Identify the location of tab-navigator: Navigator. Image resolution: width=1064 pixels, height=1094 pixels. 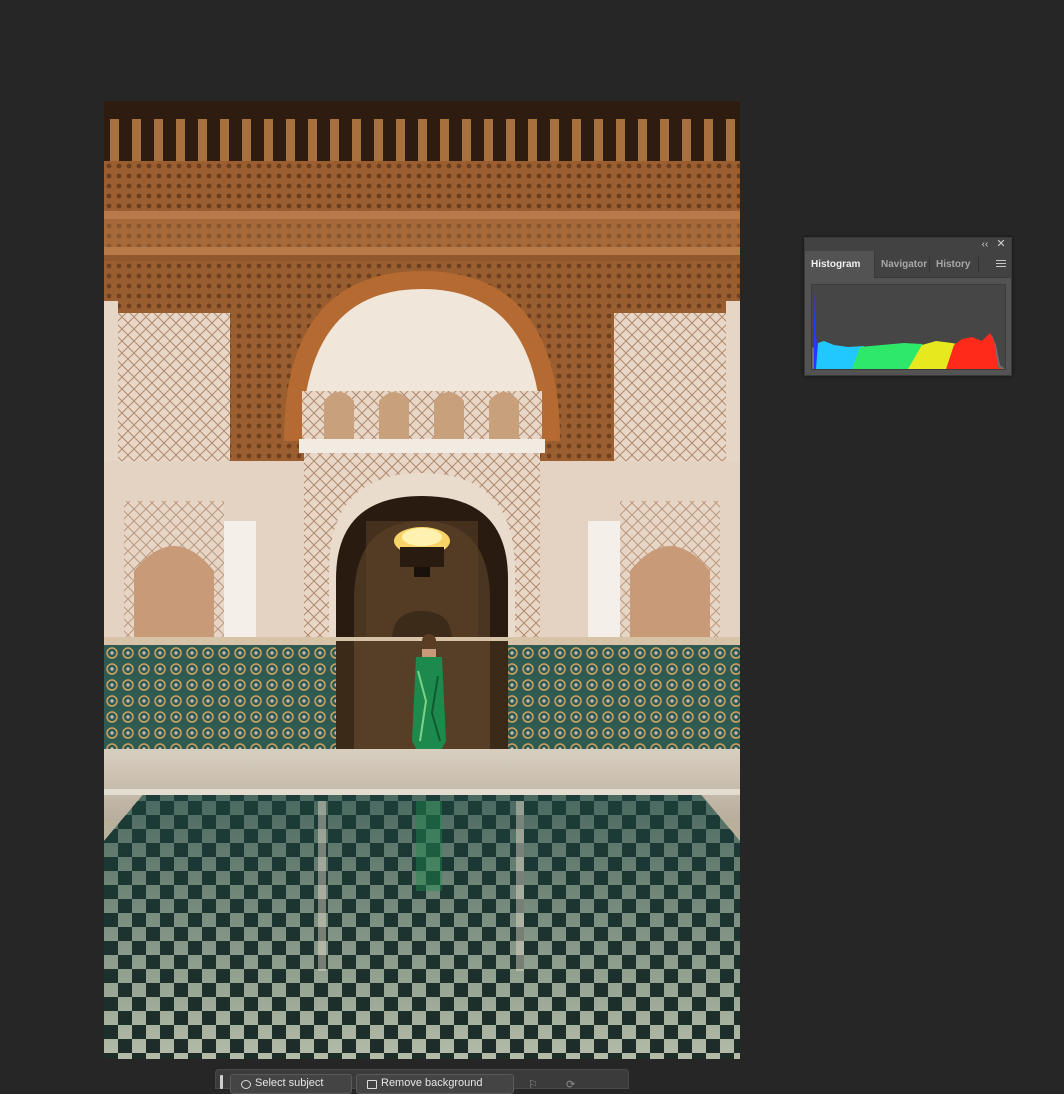
(902, 264).